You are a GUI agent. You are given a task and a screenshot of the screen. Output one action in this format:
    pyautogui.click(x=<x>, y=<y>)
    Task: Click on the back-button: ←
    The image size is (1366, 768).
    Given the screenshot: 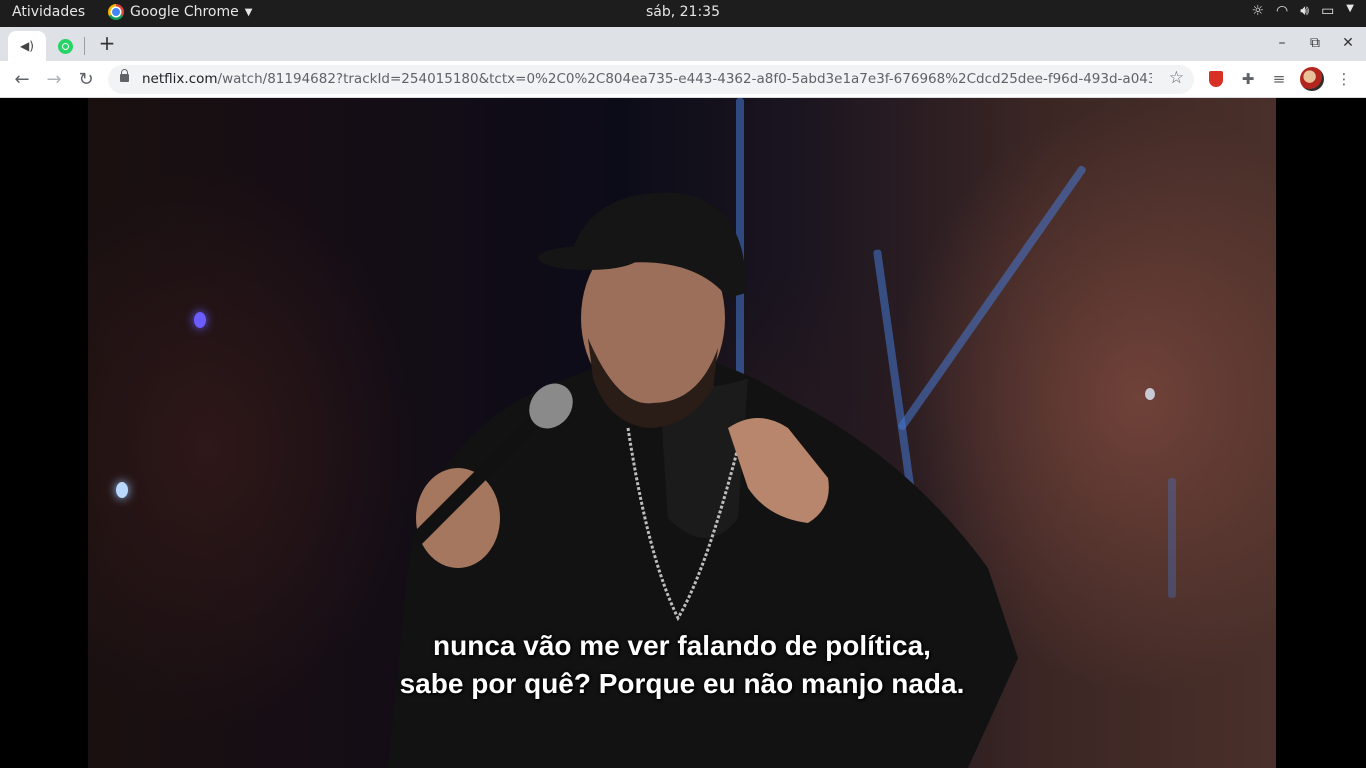 What is the action you would take?
    pyautogui.click(x=22, y=80)
    